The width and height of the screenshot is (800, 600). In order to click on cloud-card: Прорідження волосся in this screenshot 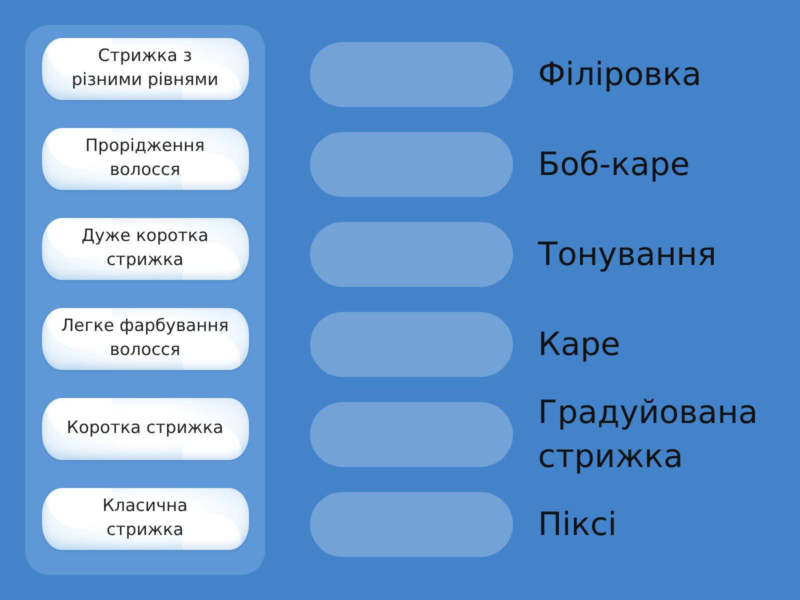, I will do `click(145, 159)`.